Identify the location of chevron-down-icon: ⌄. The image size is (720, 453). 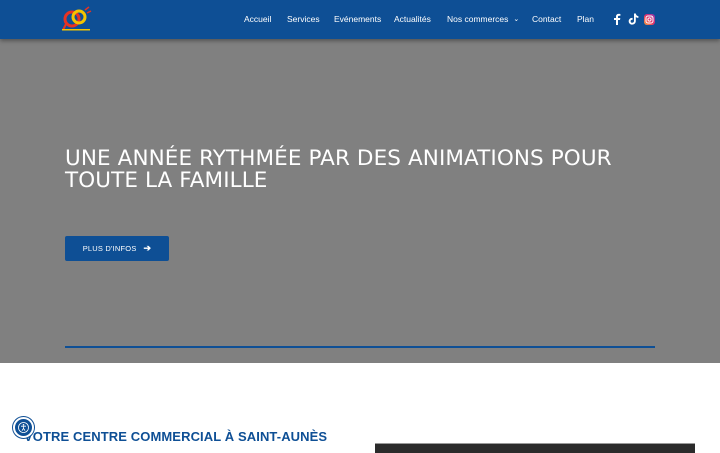
(516, 19).